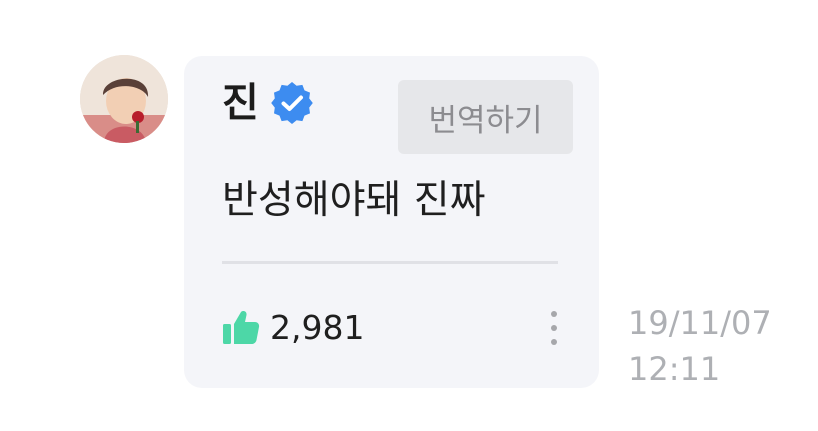 The image size is (818, 431). I want to click on thumbs-up-icon, so click(241, 327).